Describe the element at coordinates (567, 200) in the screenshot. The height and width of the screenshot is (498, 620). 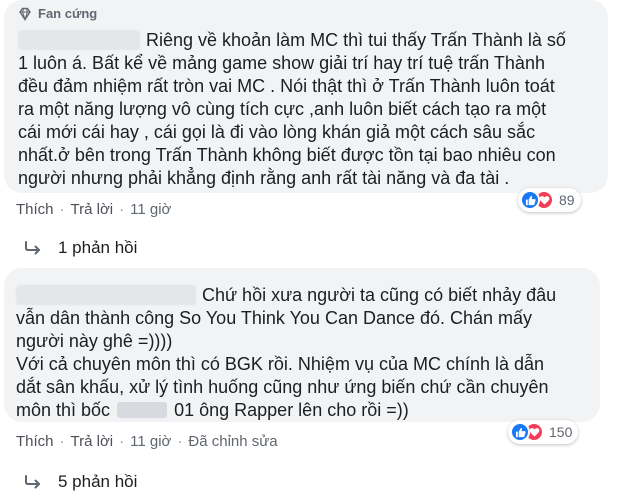
I see `reaction-count-1: 89` at that location.